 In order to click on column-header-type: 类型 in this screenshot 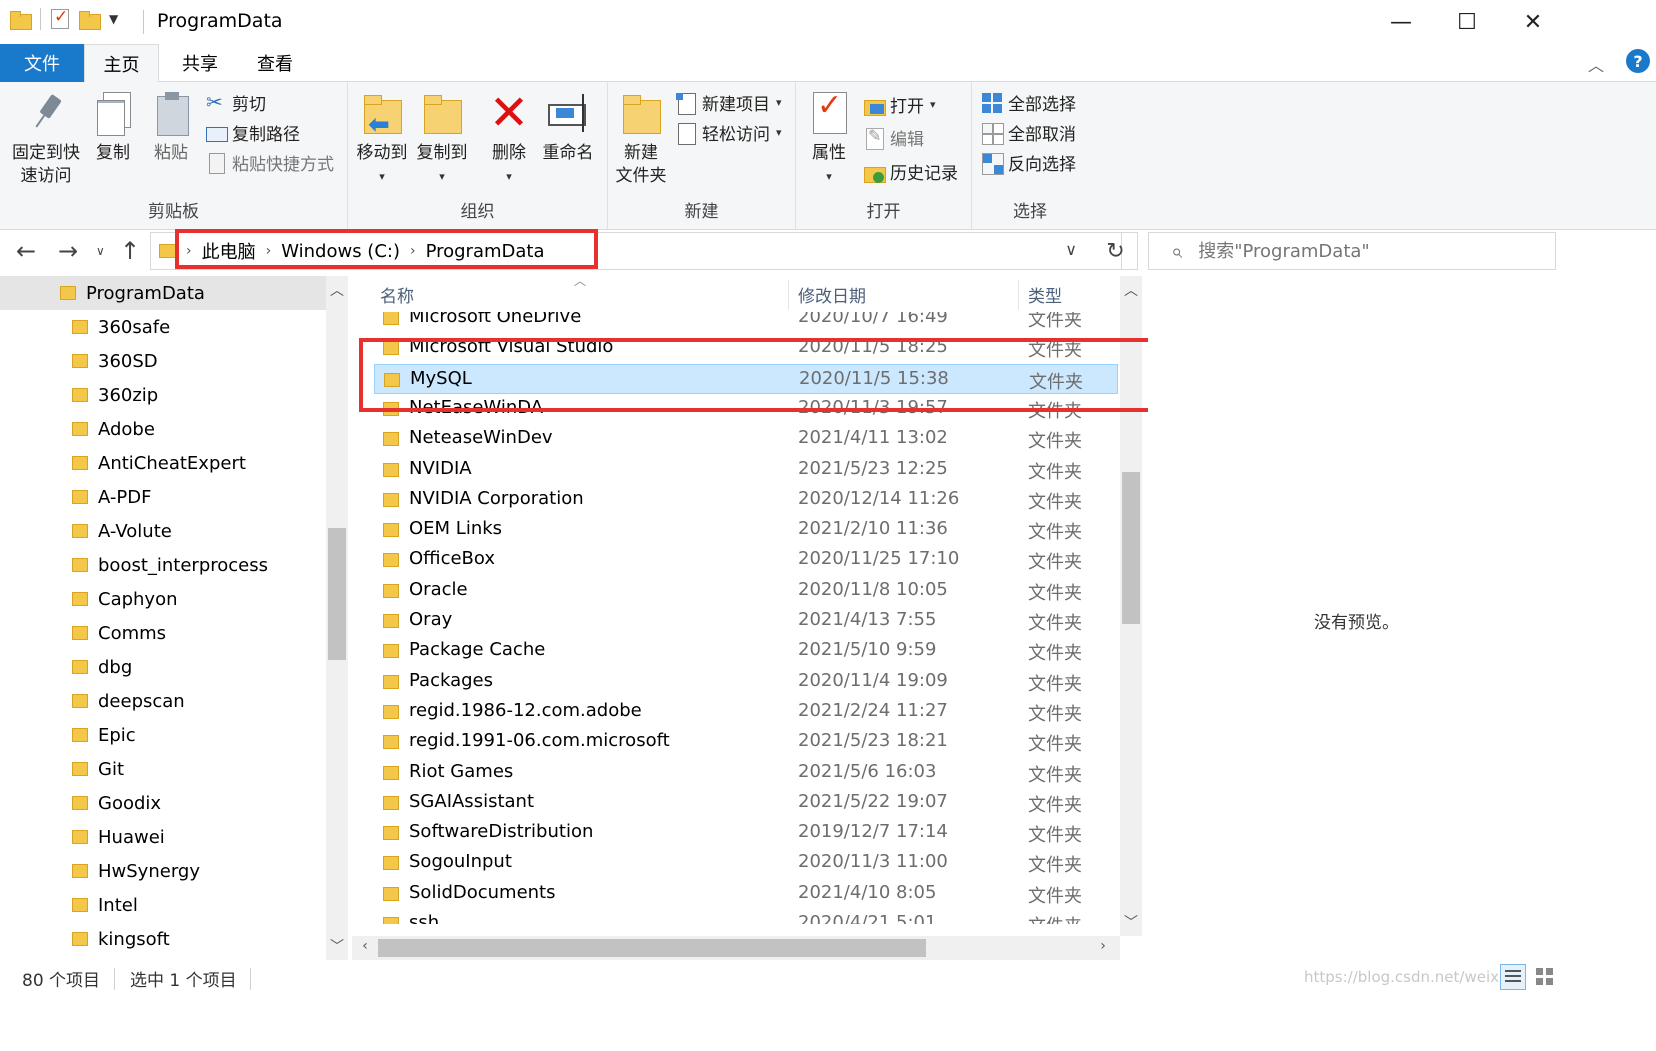, I will do `click(1045, 294)`.